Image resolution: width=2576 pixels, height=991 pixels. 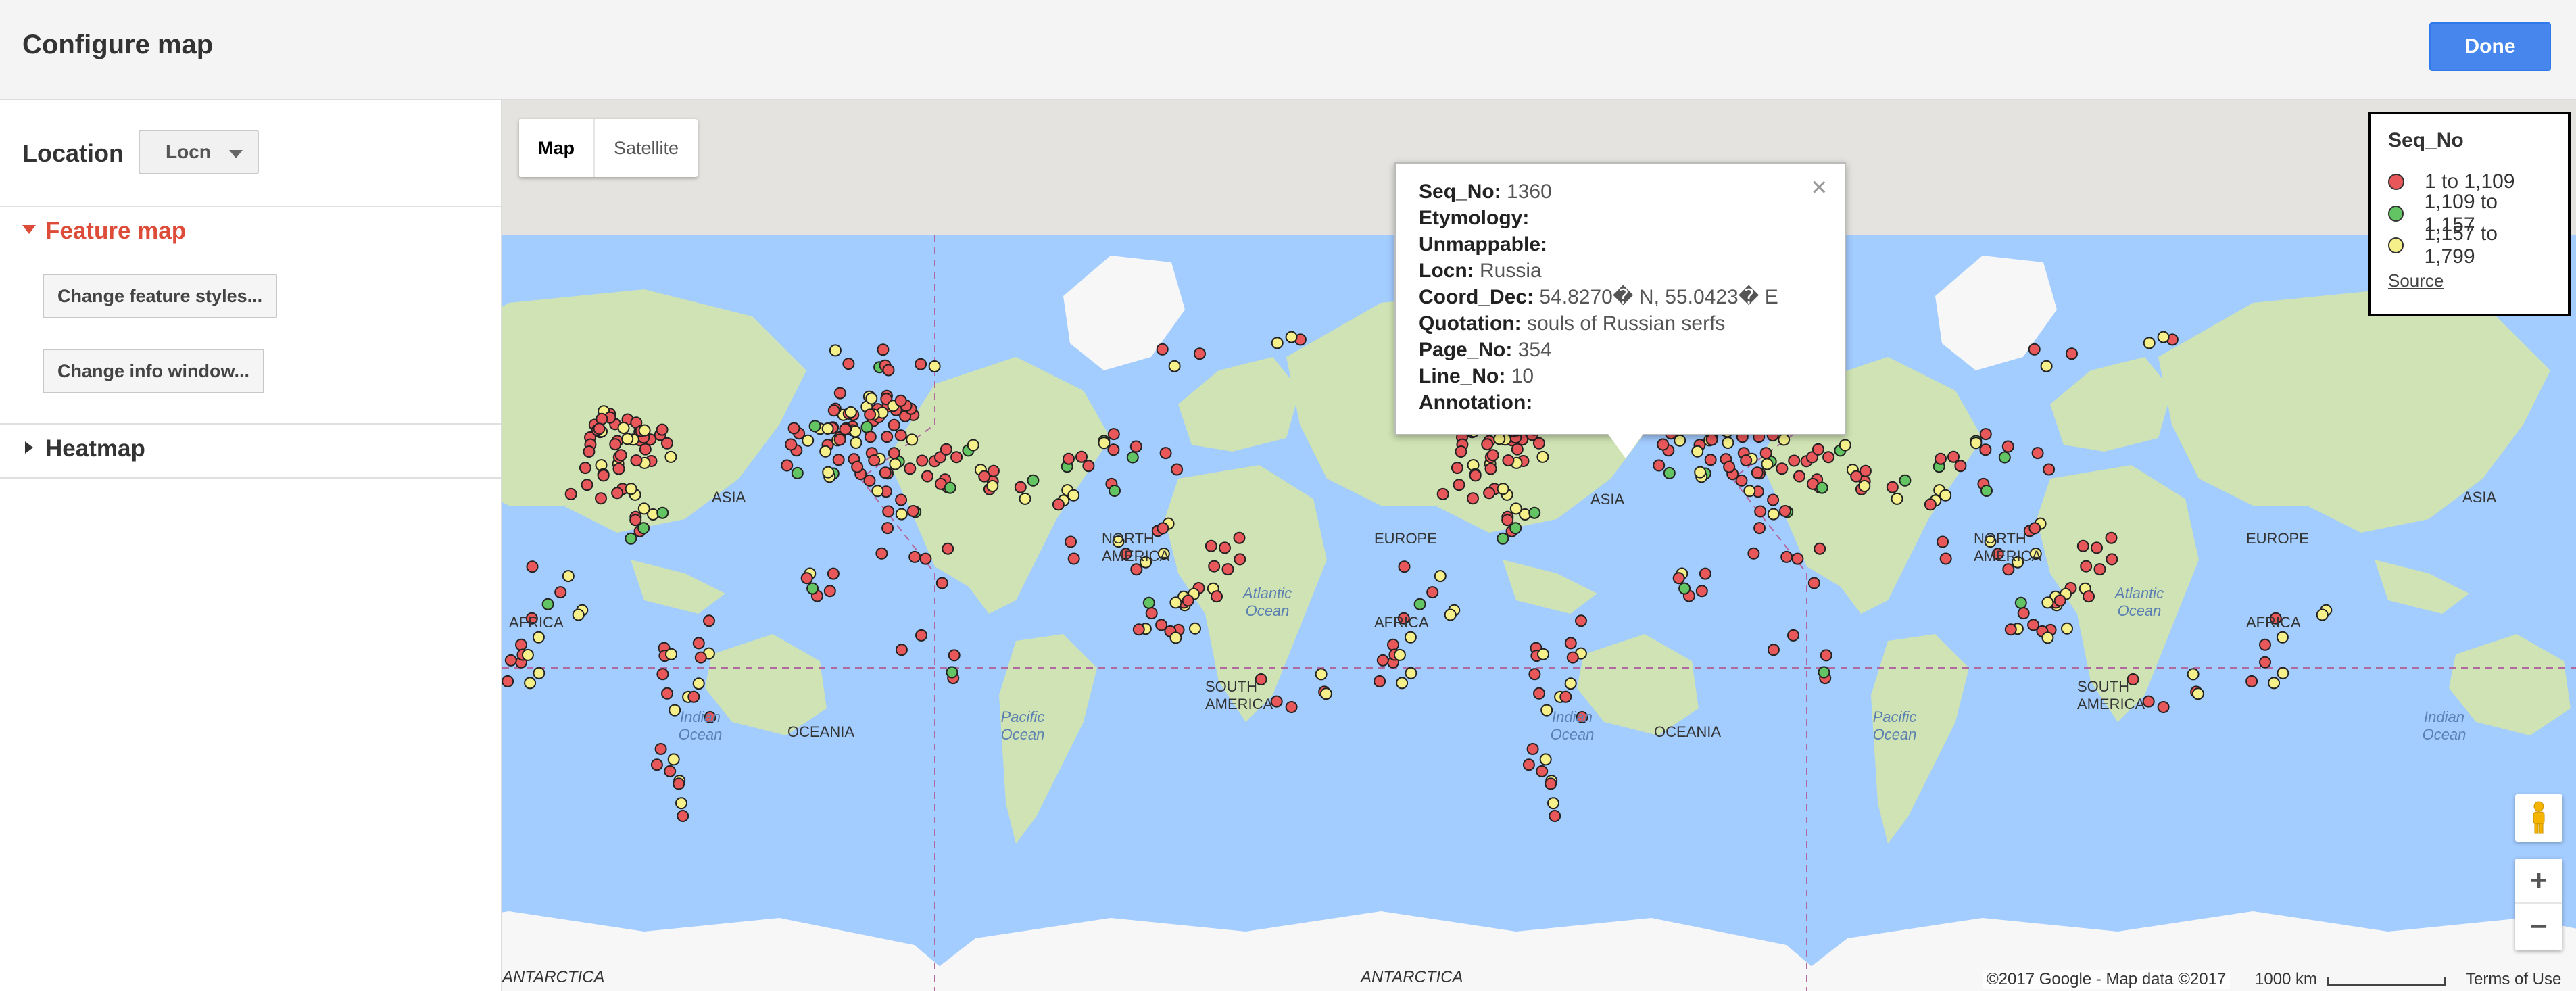 What do you see at coordinates (199, 152) in the screenshot?
I see `location-select: Locn` at bounding box center [199, 152].